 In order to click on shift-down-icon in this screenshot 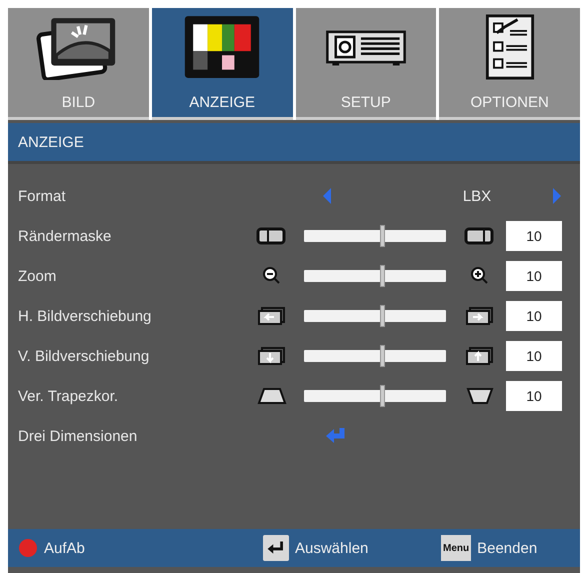, I will do `click(272, 356)`.